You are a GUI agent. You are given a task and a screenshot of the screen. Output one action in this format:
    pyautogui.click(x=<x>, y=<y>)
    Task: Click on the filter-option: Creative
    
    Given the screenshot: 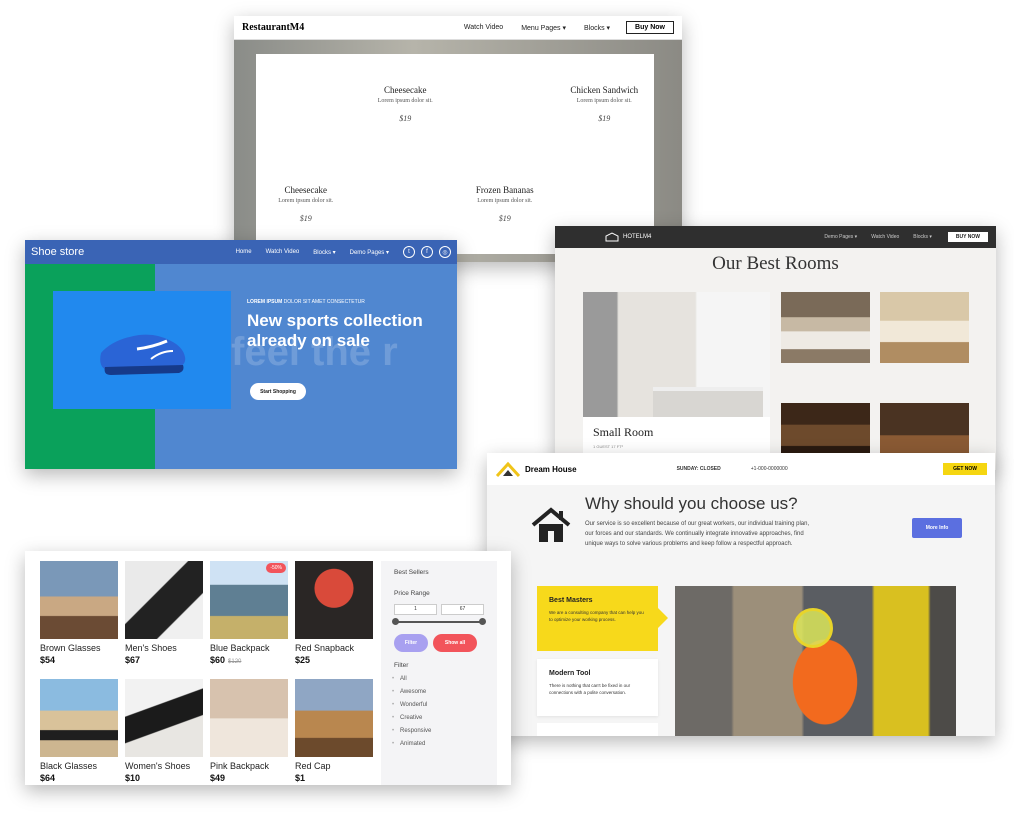 What is the action you would take?
    pyautogui.click(x=438, y=718)
    